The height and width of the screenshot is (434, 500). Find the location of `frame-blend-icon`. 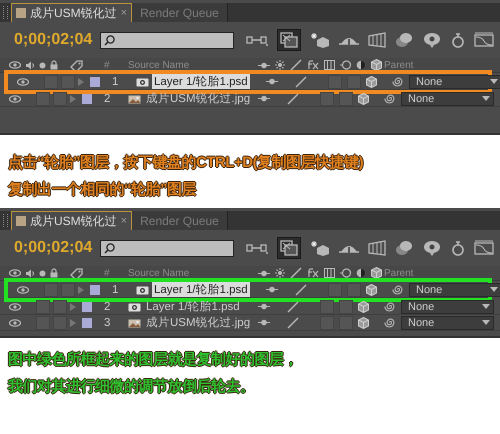

frame-blend-icon is located at coordinates (329, 65).